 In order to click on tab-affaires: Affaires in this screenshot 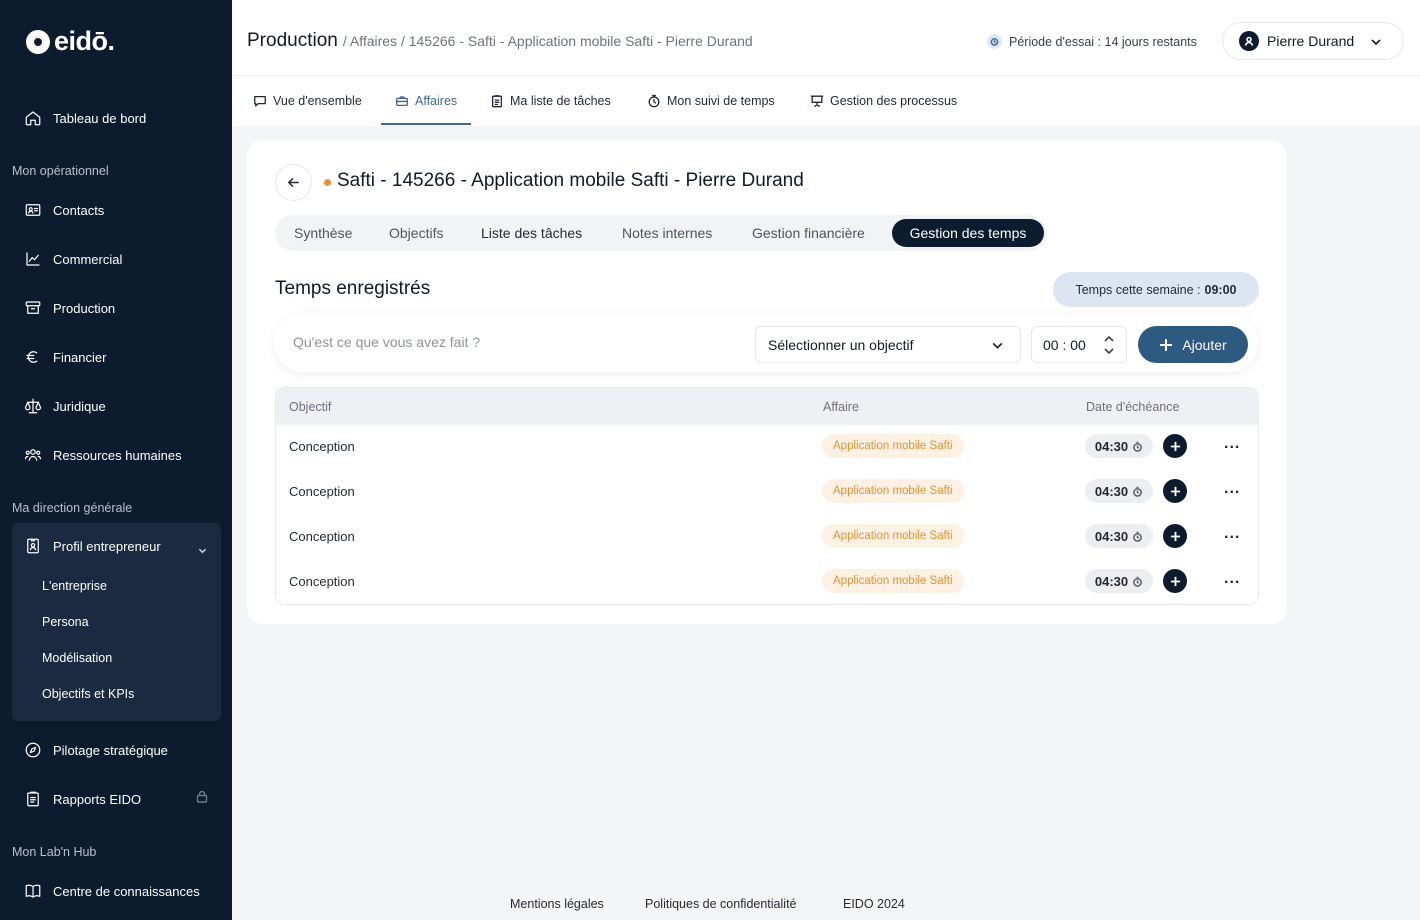, I will do `click(426, 101)`.